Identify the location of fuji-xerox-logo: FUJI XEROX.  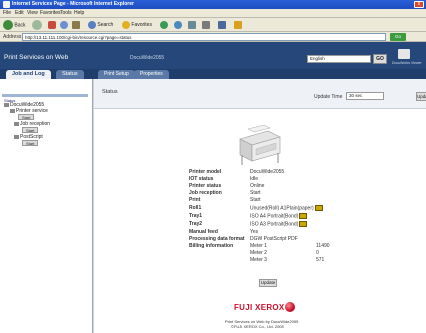
(259, 307).